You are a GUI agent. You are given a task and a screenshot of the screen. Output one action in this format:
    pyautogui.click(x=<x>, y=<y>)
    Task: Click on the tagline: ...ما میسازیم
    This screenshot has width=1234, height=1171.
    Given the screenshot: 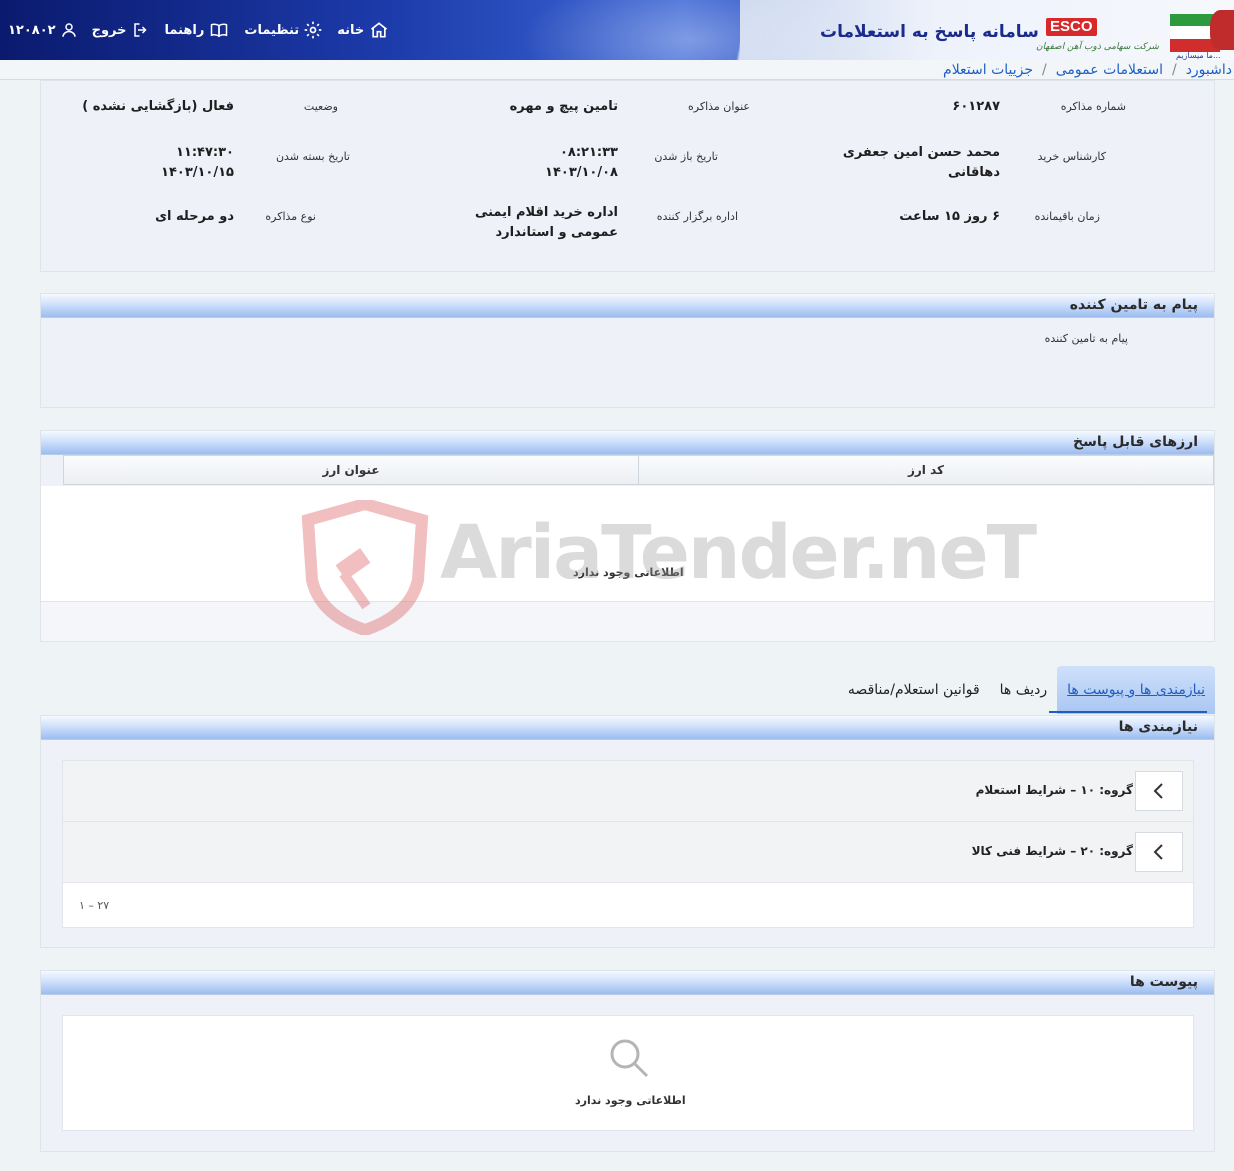 What is the action you would take?
    pyautogui.click(x=1198, y=55)
    